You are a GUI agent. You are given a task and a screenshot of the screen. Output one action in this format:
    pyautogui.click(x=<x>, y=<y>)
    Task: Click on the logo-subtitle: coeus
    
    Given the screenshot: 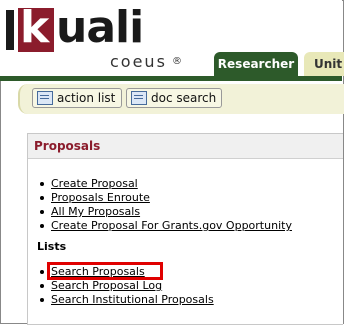 What is the action you would take?
    pyautogui.click(x=138, y=61)
    